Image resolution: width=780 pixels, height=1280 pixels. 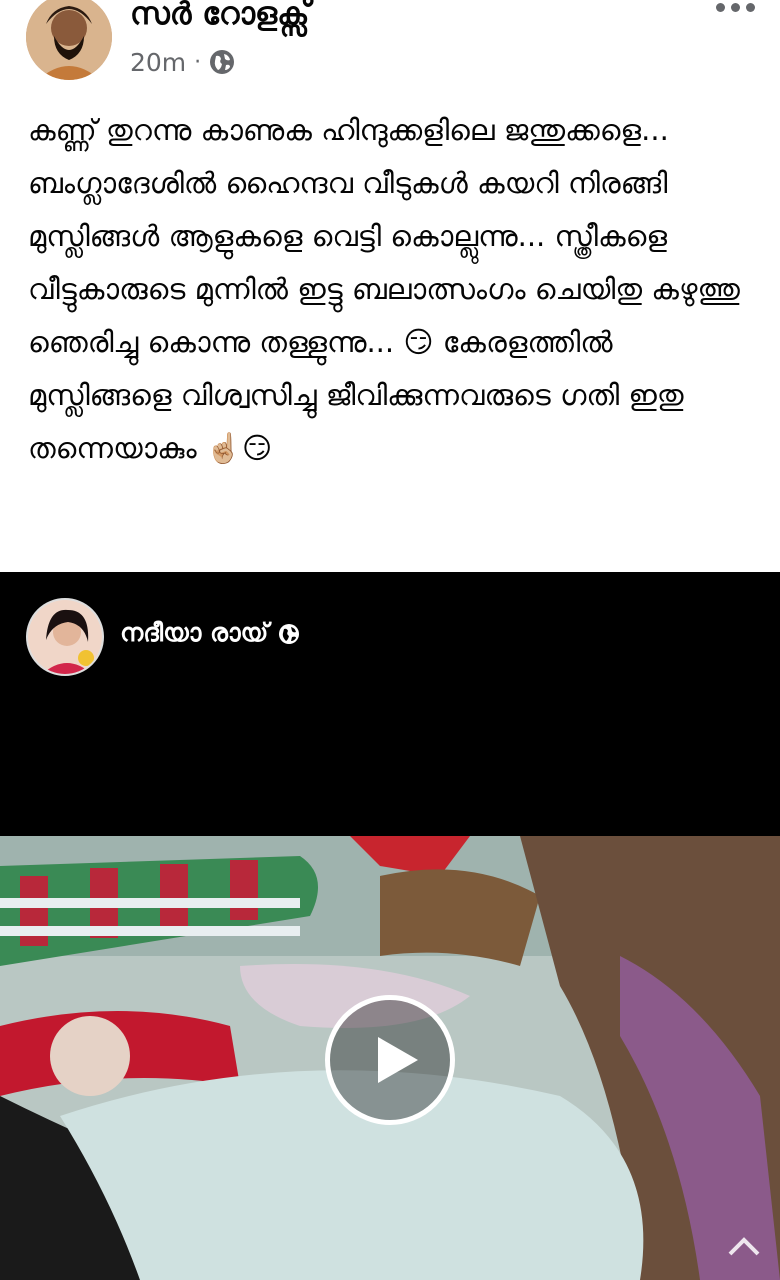 What do you see at coordinates (736, 7) in the screenshot?
I see `more-horizontal-icon` at bounding box center [736, 7].